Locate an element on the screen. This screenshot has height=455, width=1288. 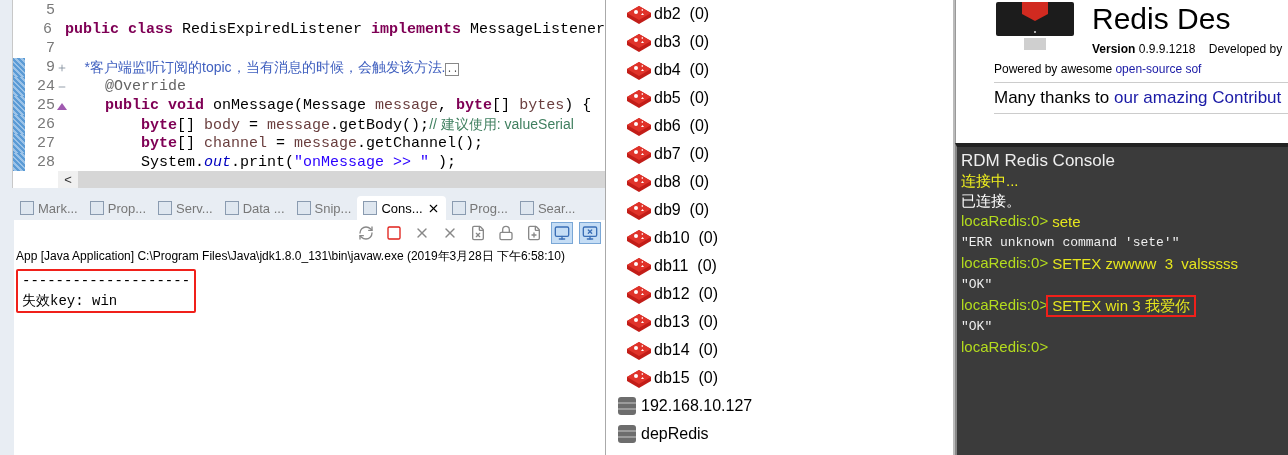
code-line: byte[] body = message.getBody();// 建议使用: valueSerial is located at coordinates (357, 124).